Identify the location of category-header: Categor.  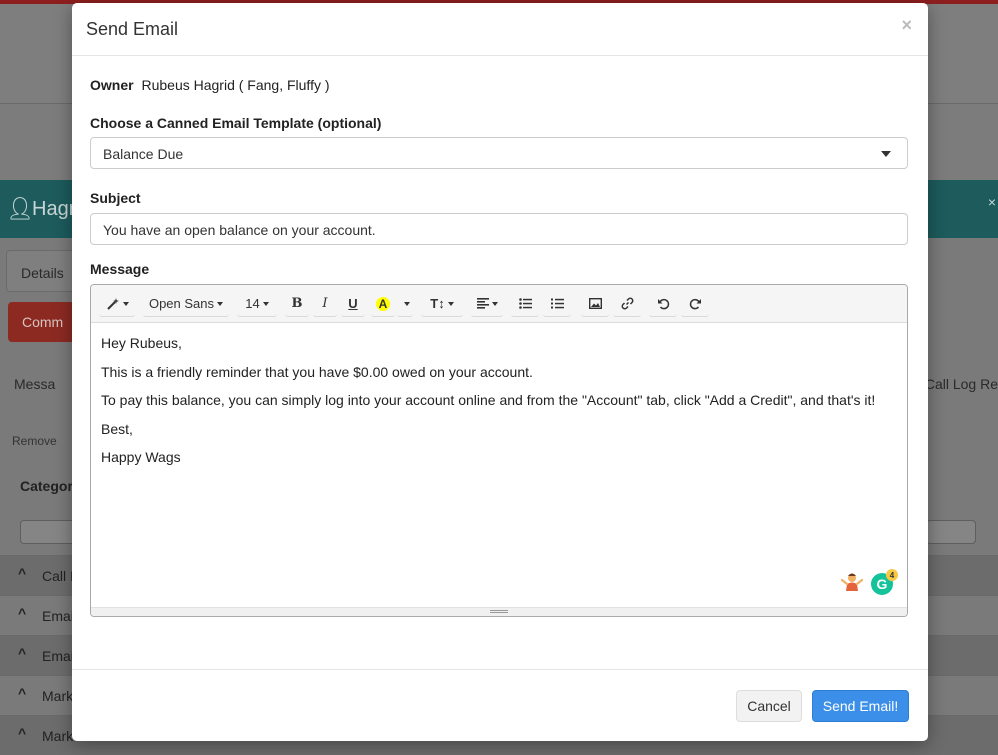
(46, 486).